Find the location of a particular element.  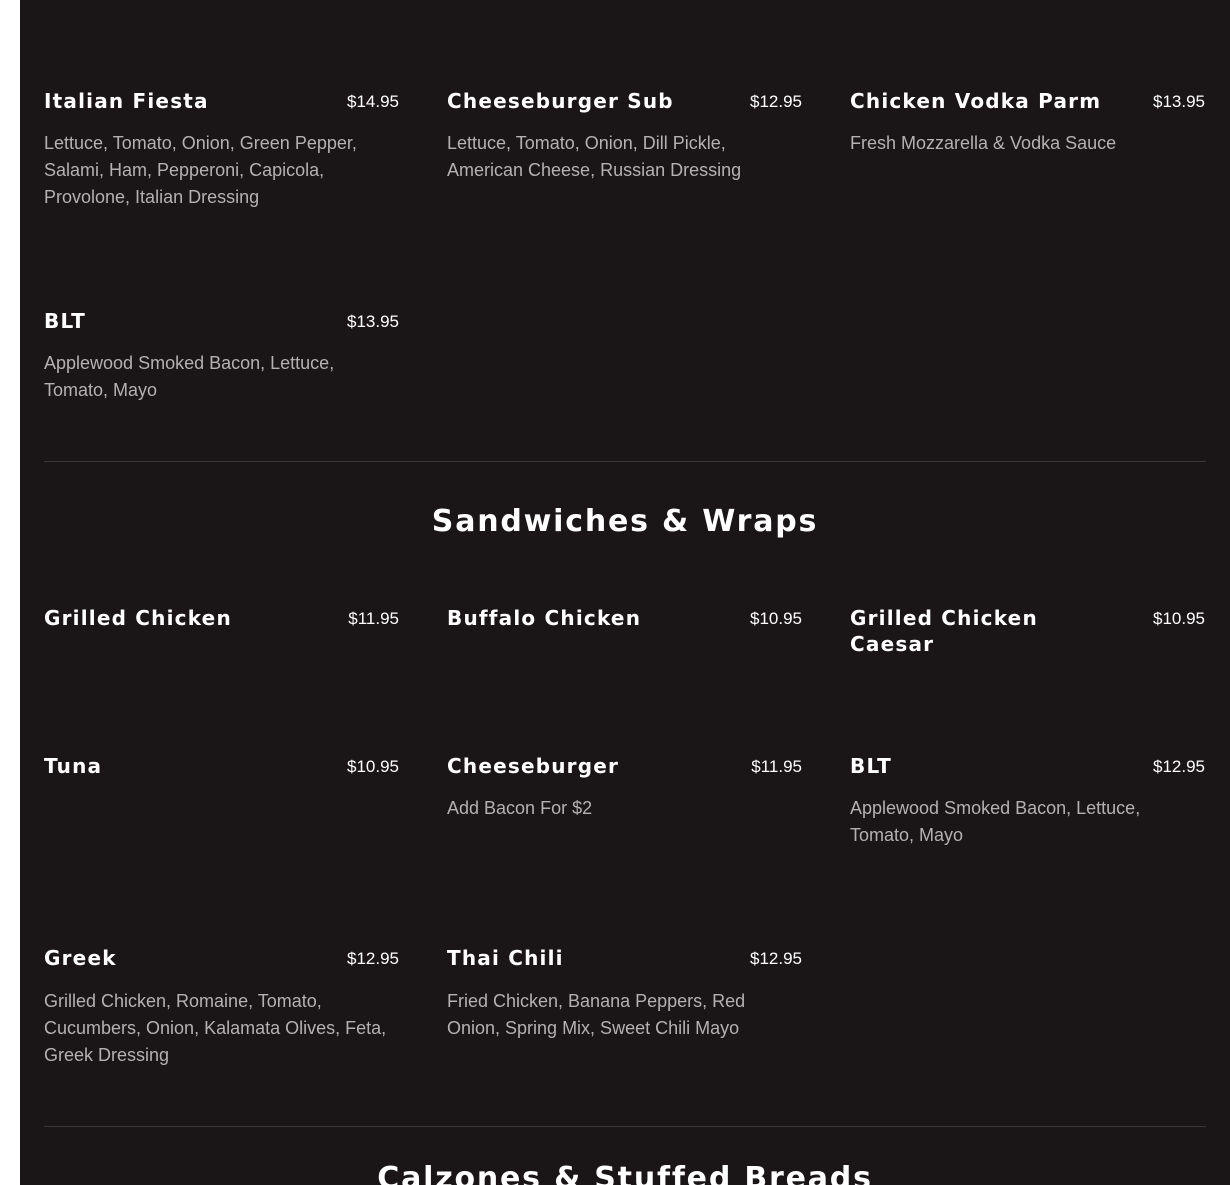

menu-item-price: $14.95 is located at coordinates (373, 101).